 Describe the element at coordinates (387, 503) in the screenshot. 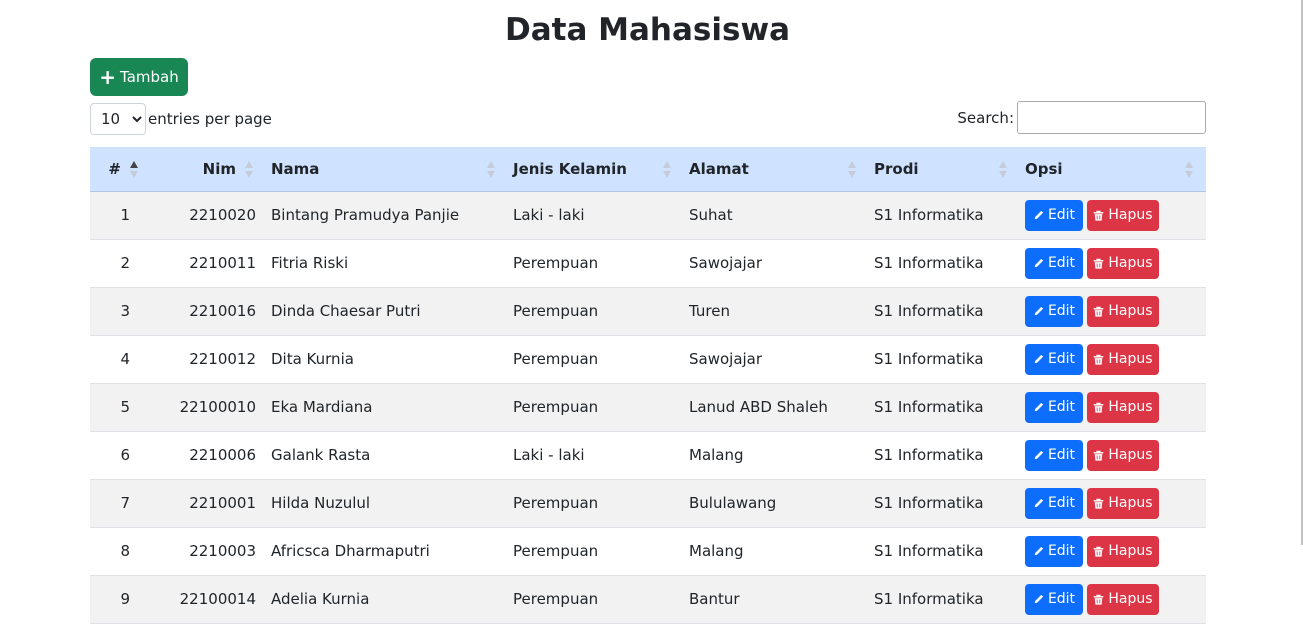

I see `cell-nama: Hilda Nuzulul` at that location.